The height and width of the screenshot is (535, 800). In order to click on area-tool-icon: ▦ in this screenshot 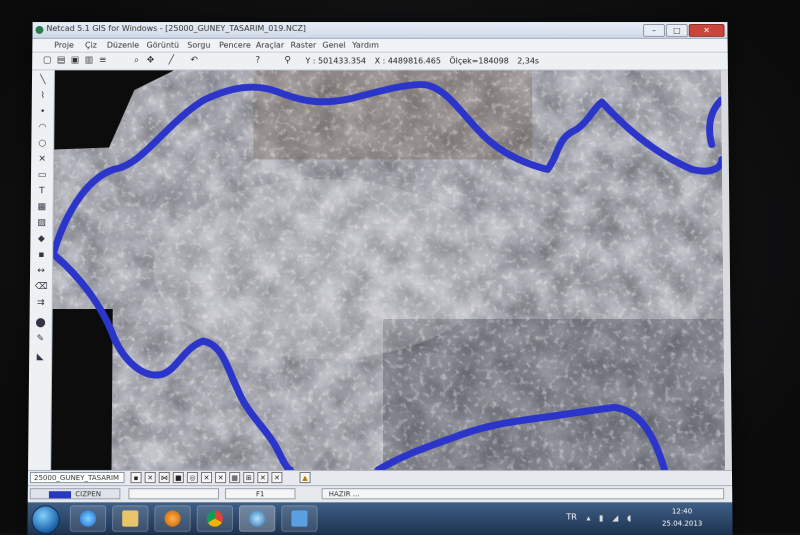, I will do `click(42, 207)`.